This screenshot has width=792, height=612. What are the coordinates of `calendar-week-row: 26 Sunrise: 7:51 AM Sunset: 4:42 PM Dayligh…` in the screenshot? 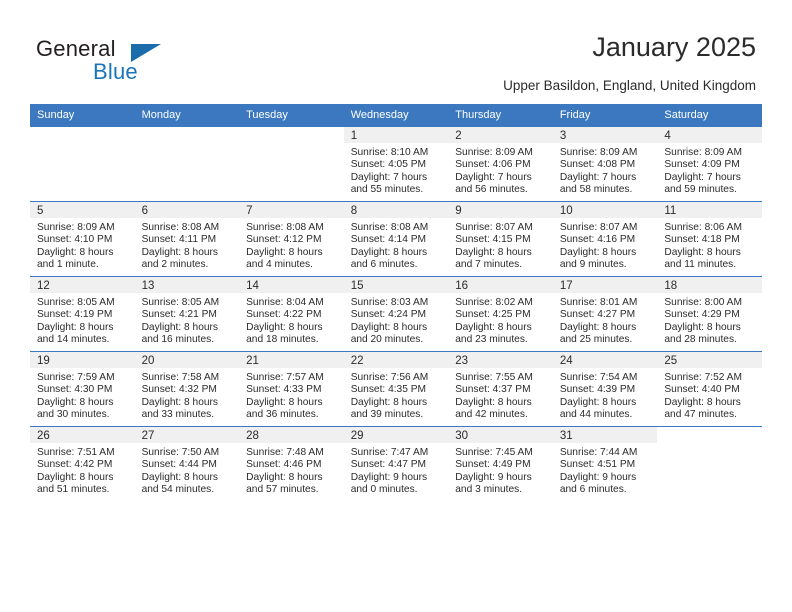 It's located at (396, 463).